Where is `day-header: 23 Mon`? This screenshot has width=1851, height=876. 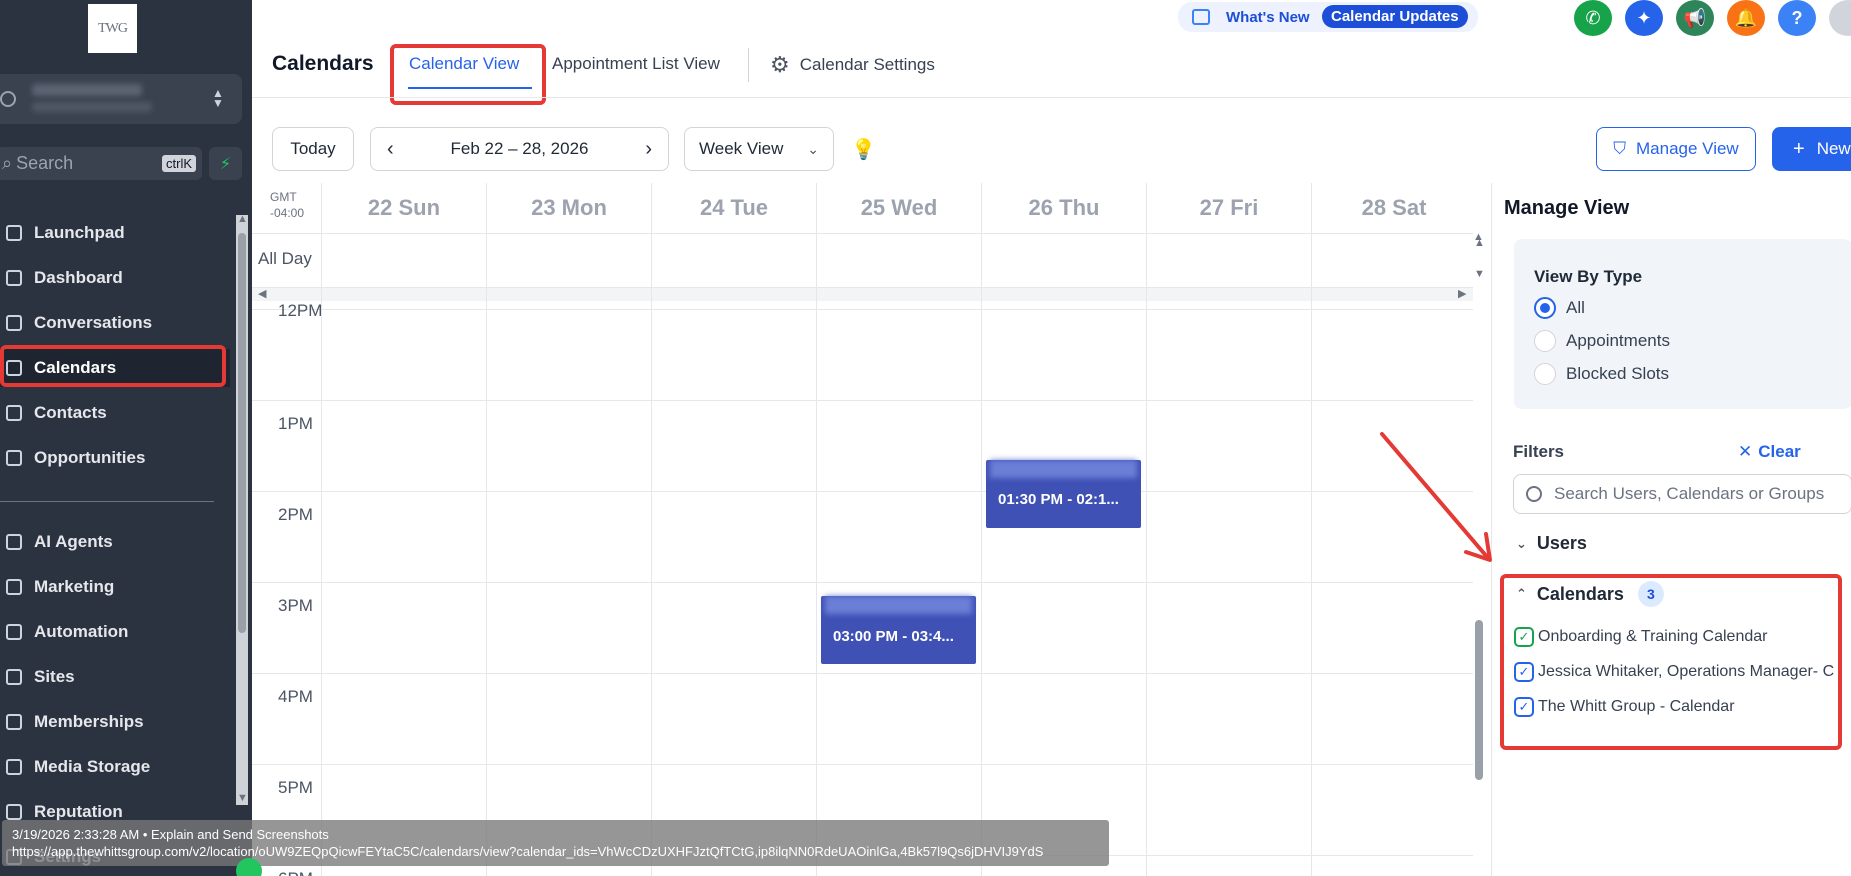
day-header: 23 Mon is located at coordinates (568, 208).